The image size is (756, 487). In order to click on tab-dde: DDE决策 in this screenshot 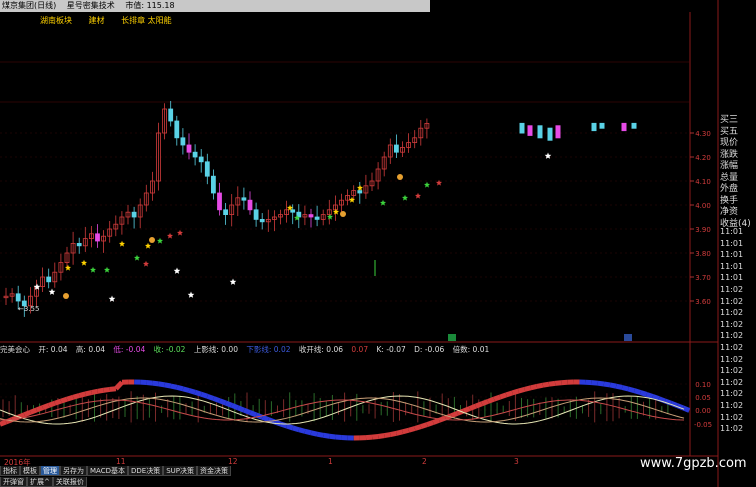, I will do `click(145, 471)`.